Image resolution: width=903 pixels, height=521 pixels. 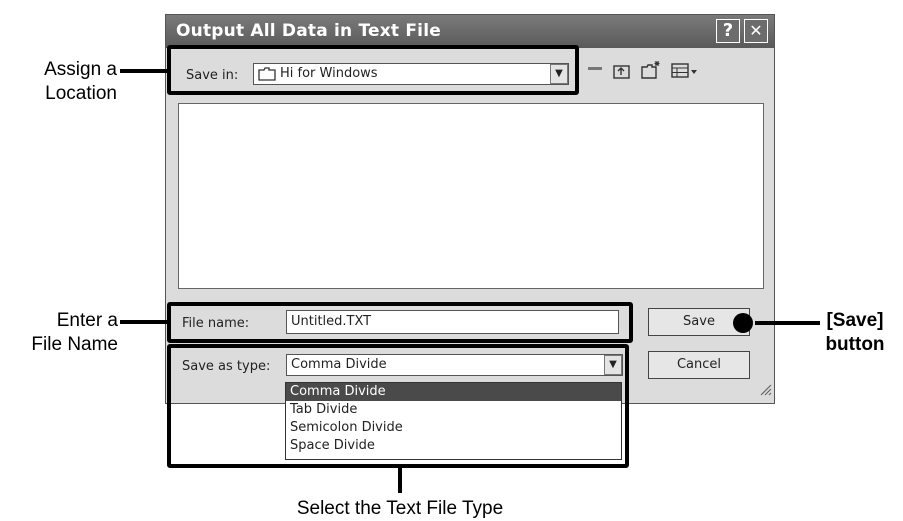 I want to click on annotation-assign-location: Assign a Location, so click(x=80, y=81).